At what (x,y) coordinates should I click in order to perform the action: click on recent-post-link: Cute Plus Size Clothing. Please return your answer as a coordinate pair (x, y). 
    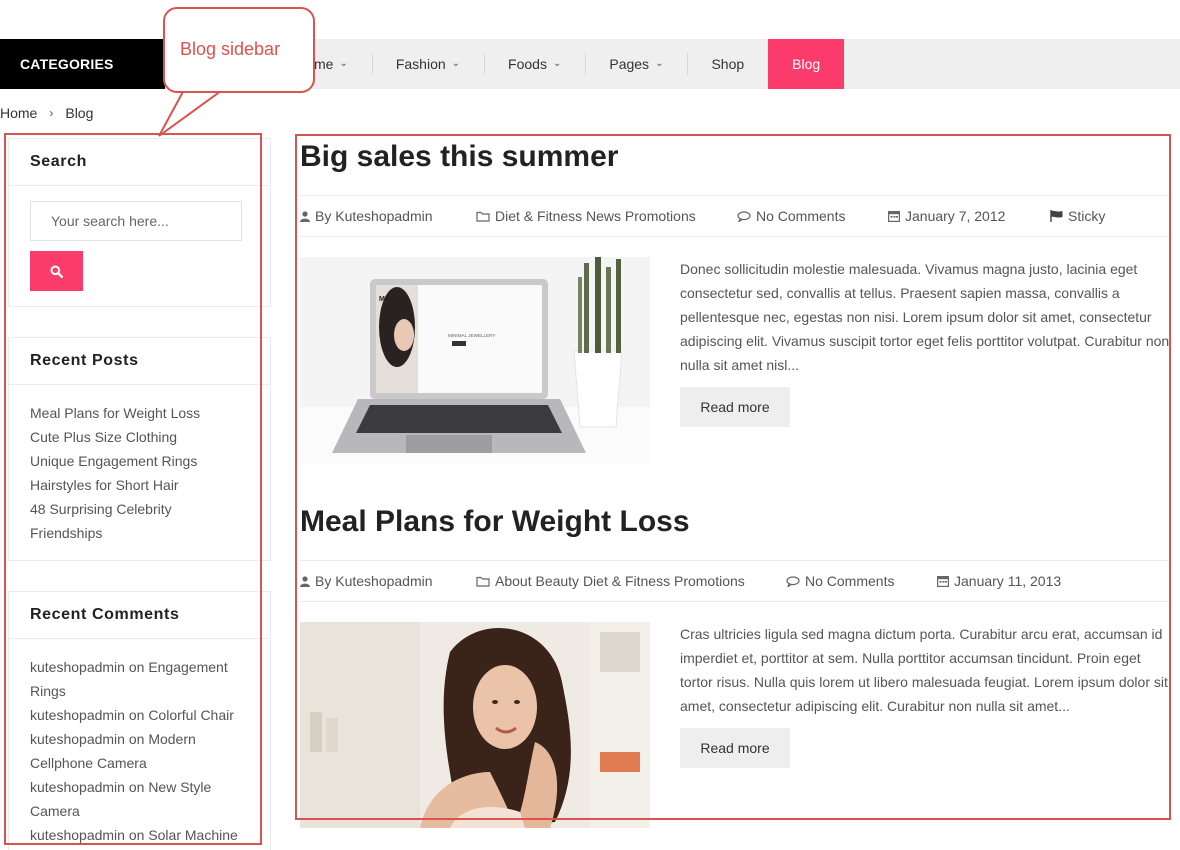
    Looking at the image, I should click on (139, 437).